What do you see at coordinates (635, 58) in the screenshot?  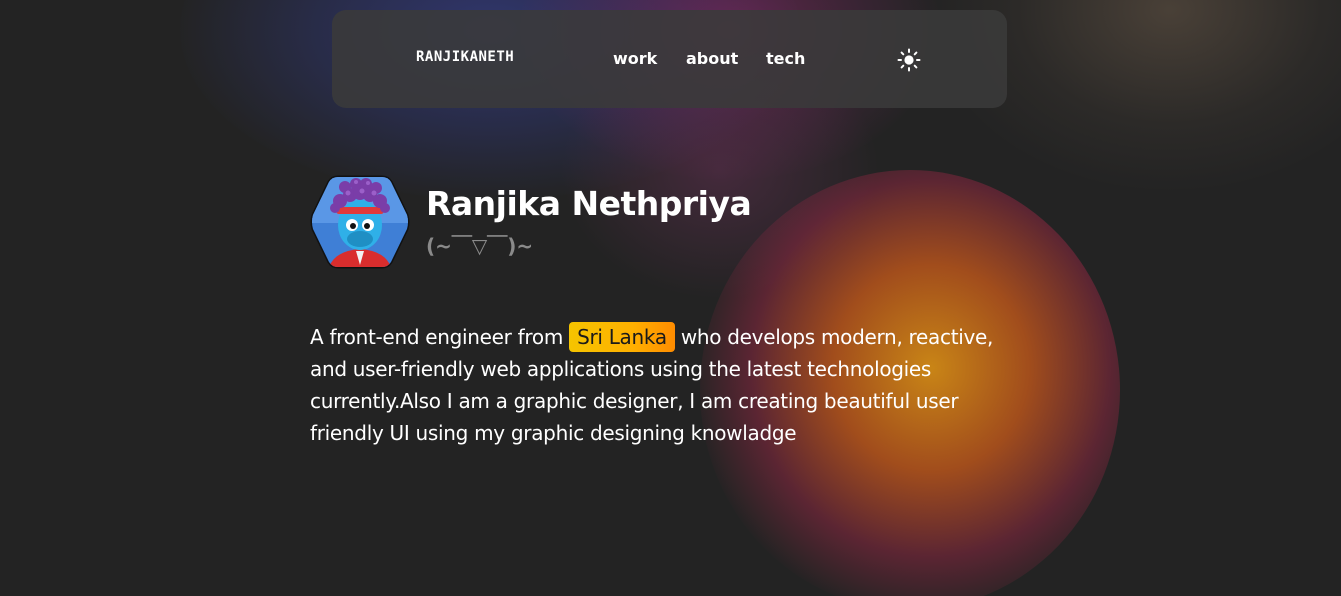 I see `nav-link-work: work` at bounding box center [635, 58].